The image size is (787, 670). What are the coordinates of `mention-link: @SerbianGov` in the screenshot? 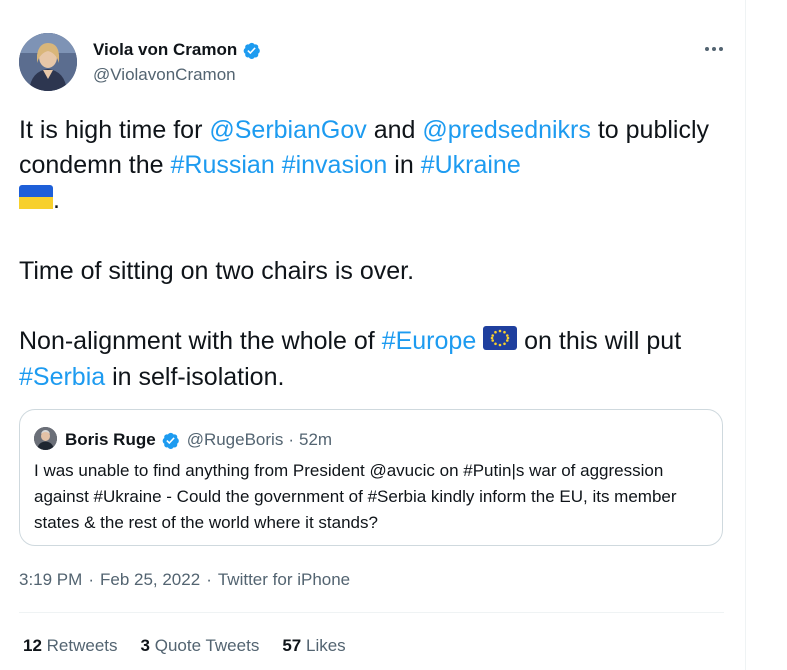 It's located at (287, 130).